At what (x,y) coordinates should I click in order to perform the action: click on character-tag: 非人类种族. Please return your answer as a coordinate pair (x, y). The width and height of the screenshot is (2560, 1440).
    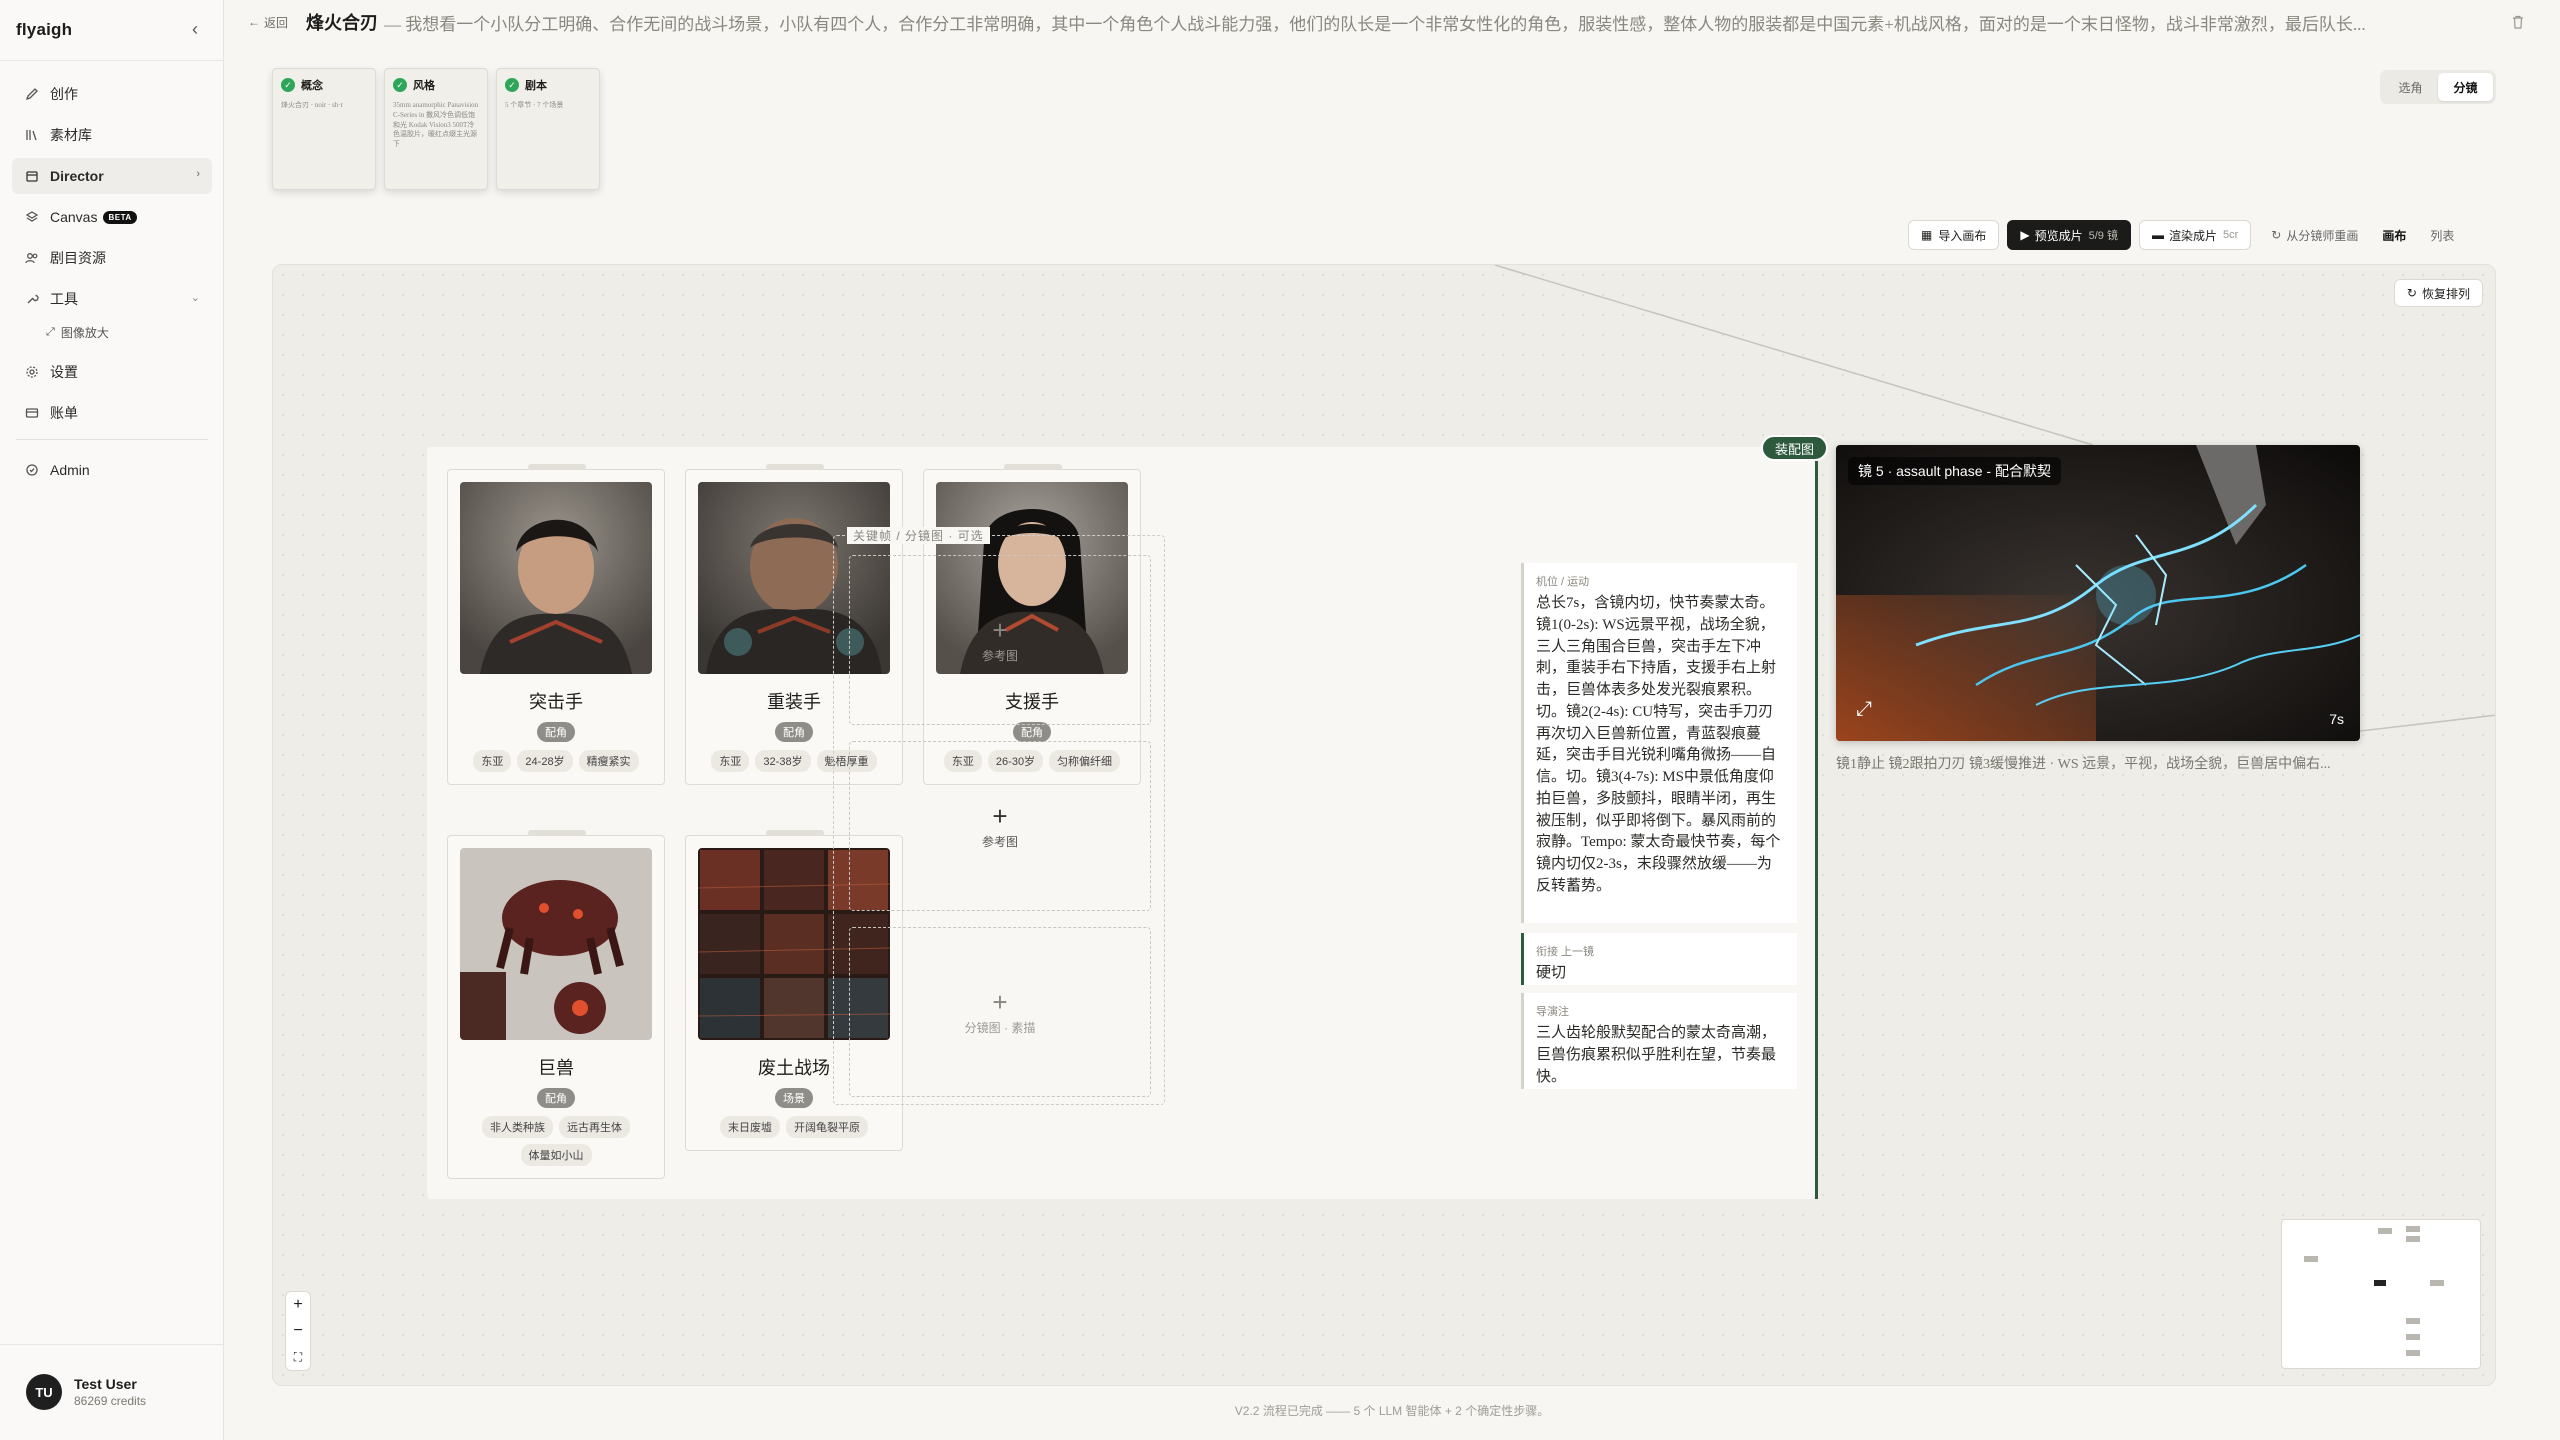
    Looking at the image, I should click on (517, 1127).